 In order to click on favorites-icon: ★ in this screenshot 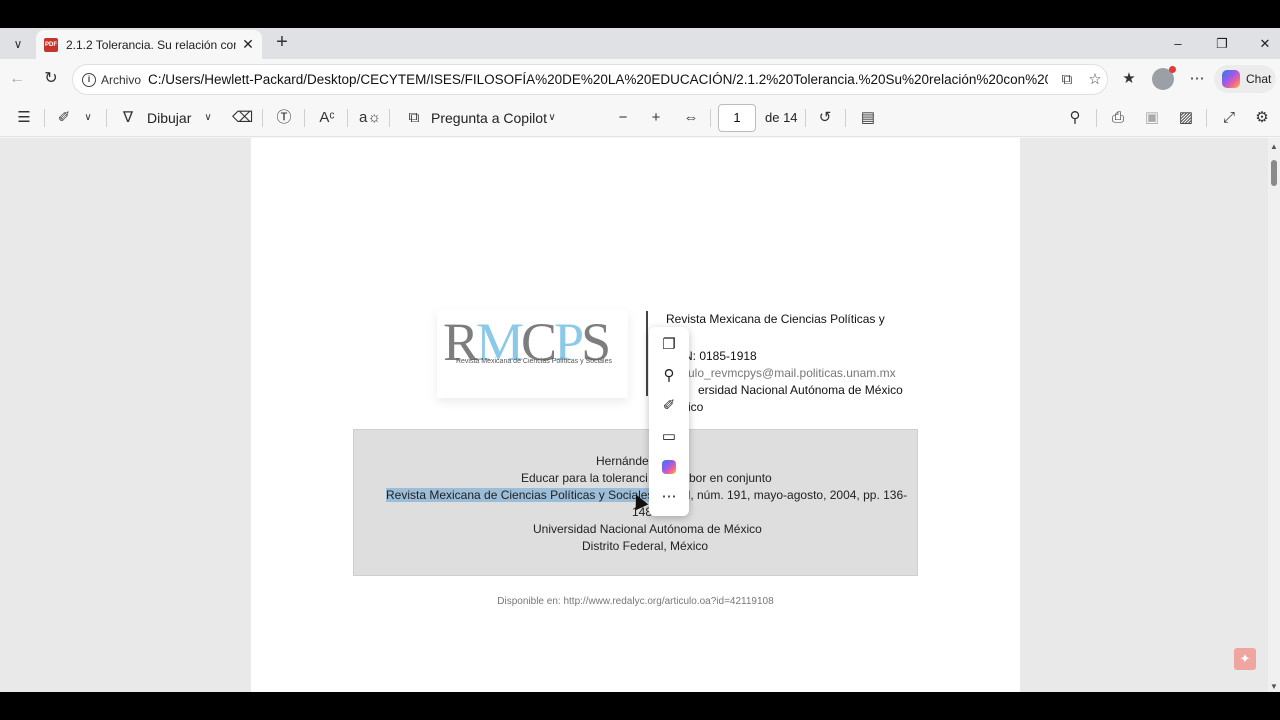, I will do `click(1129, 79)`.